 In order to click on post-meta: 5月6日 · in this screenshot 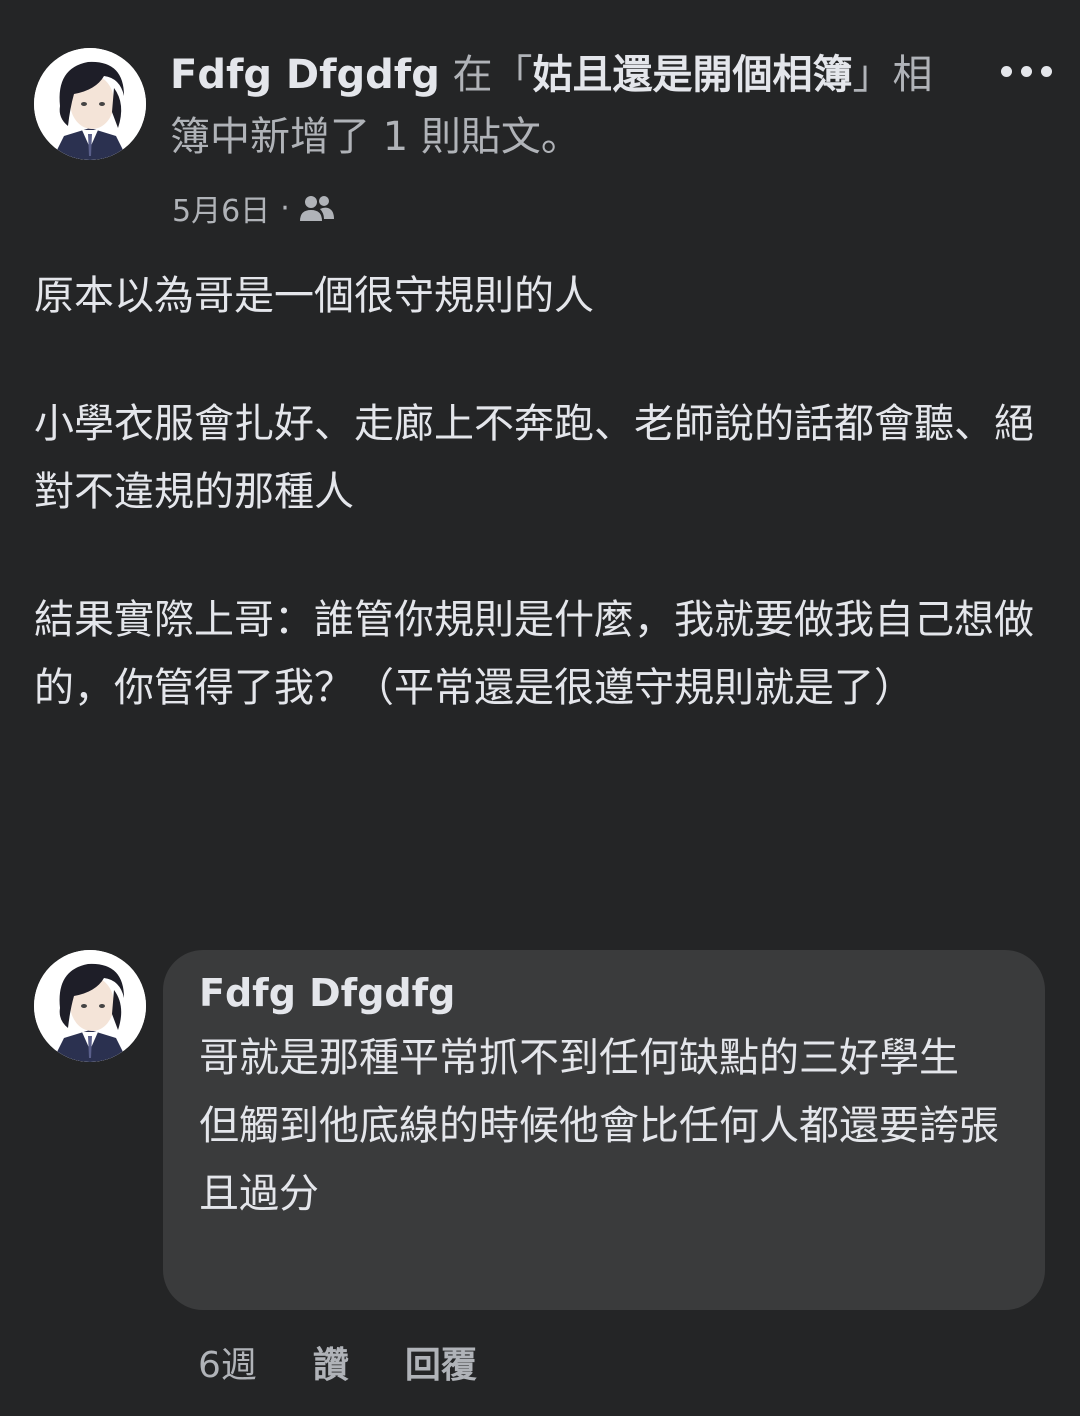, I will do `click(253, 208)`.